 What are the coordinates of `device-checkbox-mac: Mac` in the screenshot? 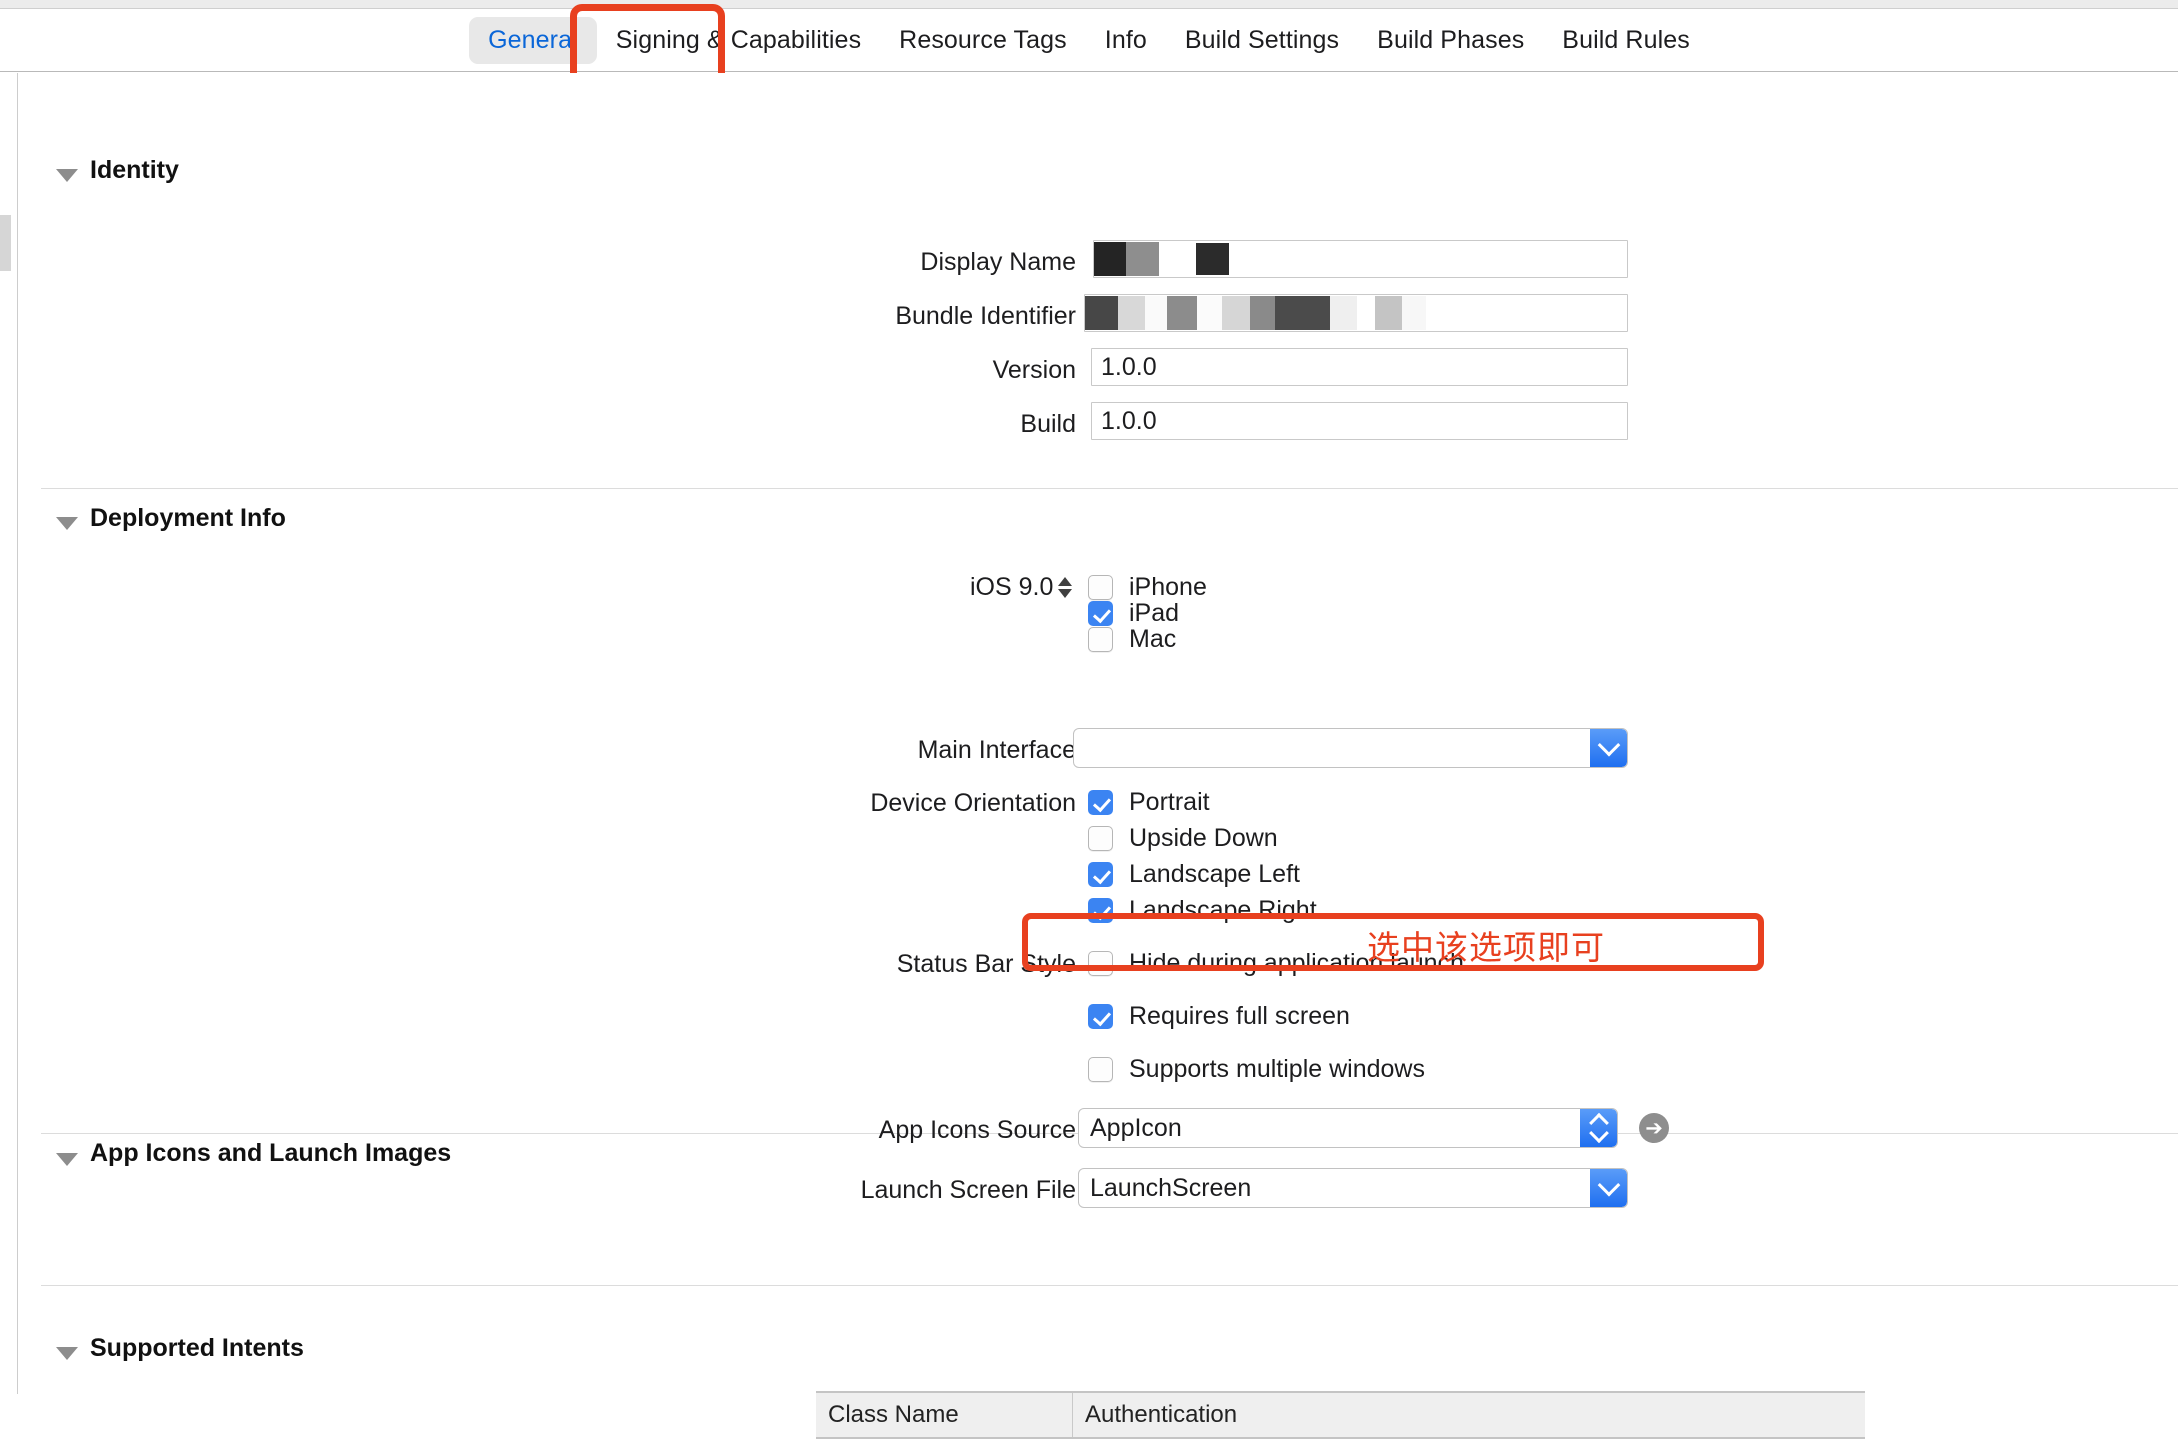 It's located at (1132, 639).